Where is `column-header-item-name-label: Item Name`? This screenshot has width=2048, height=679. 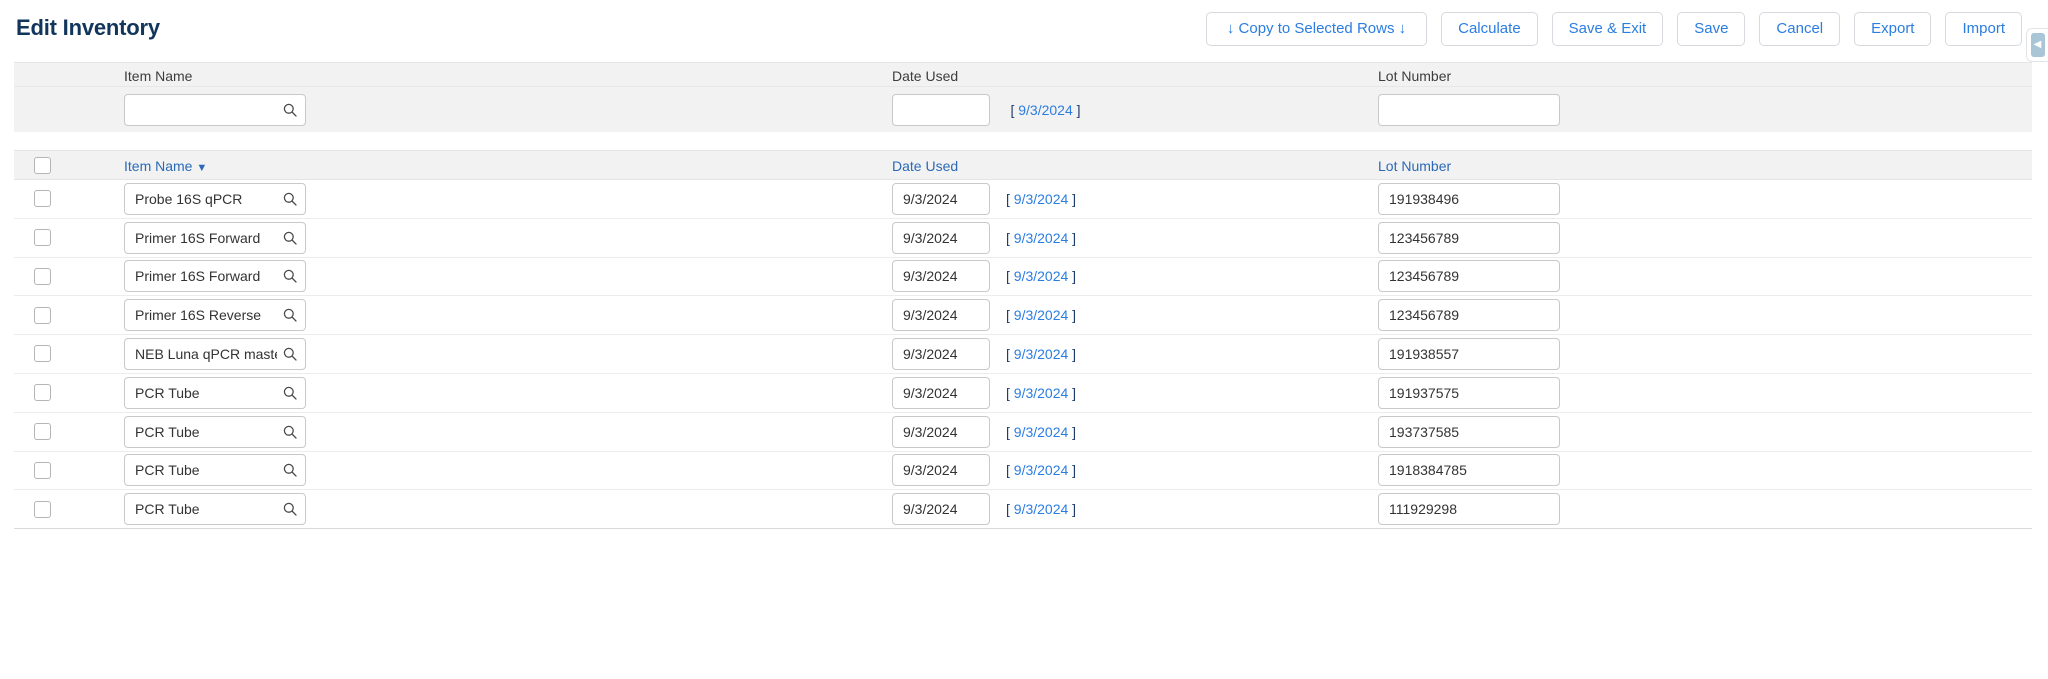 column-header-item-name-label: Item Name is located at coordinates (158, 166).